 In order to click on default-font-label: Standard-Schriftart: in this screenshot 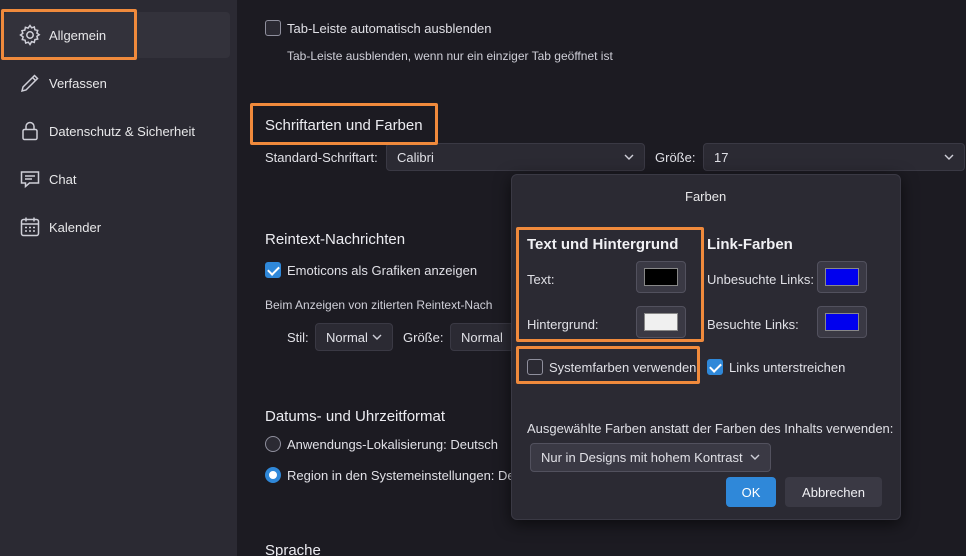, I will do `click(321, 157)`.